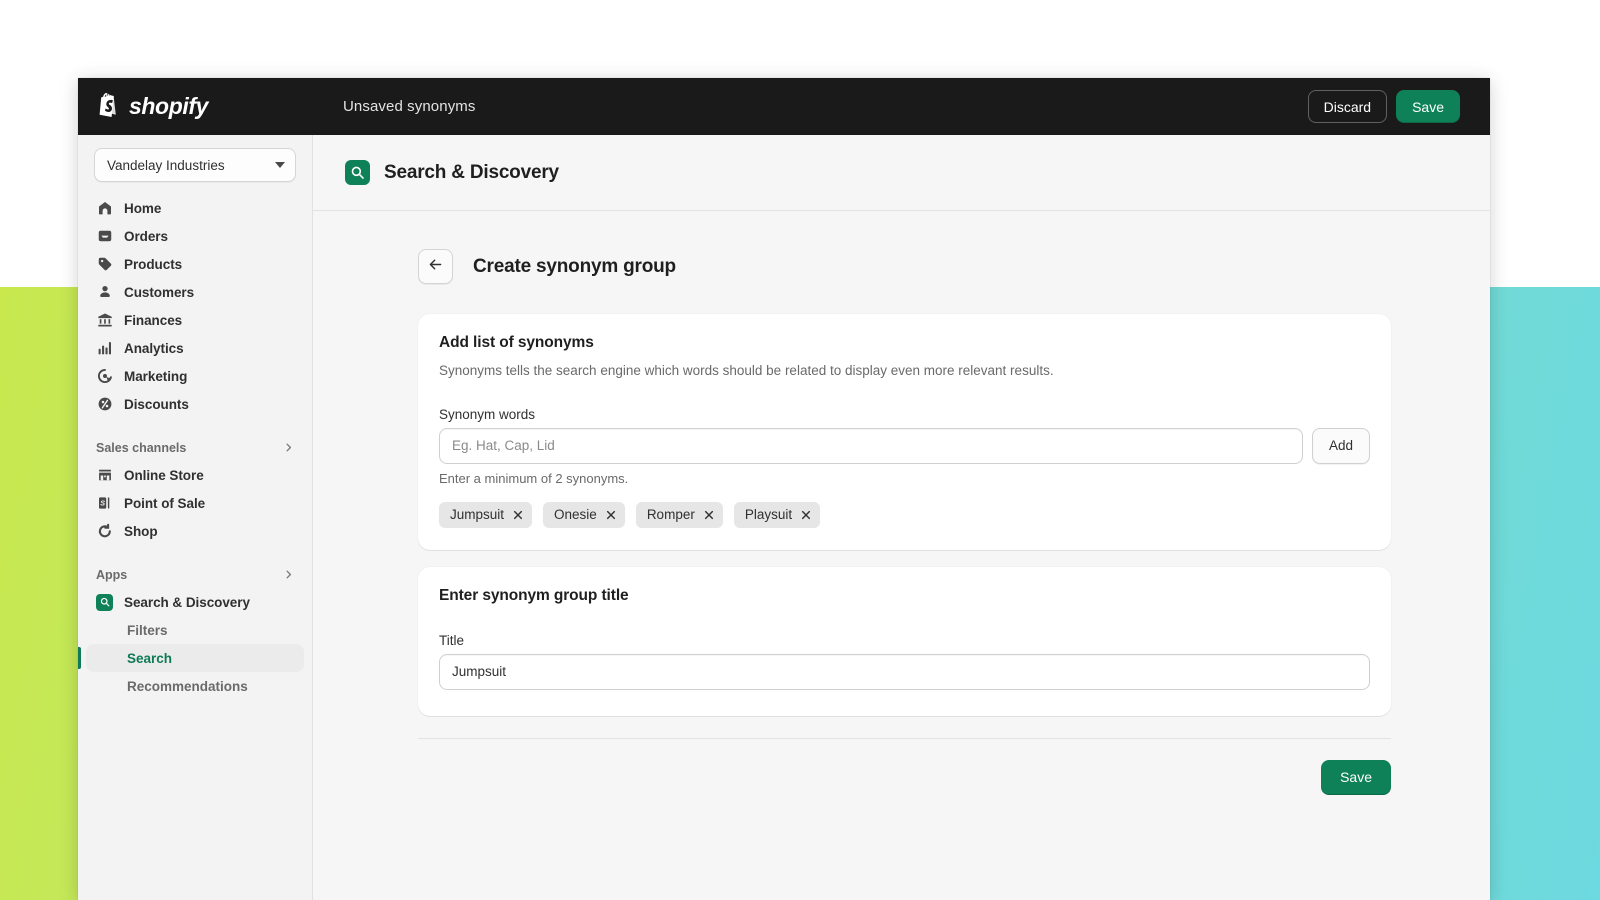 The image size is (1600, 900). What do you see at coordinates (143, 208) in the screenshot?
I see `sidebar-item-label: Home` at bounding box center [143, 208].